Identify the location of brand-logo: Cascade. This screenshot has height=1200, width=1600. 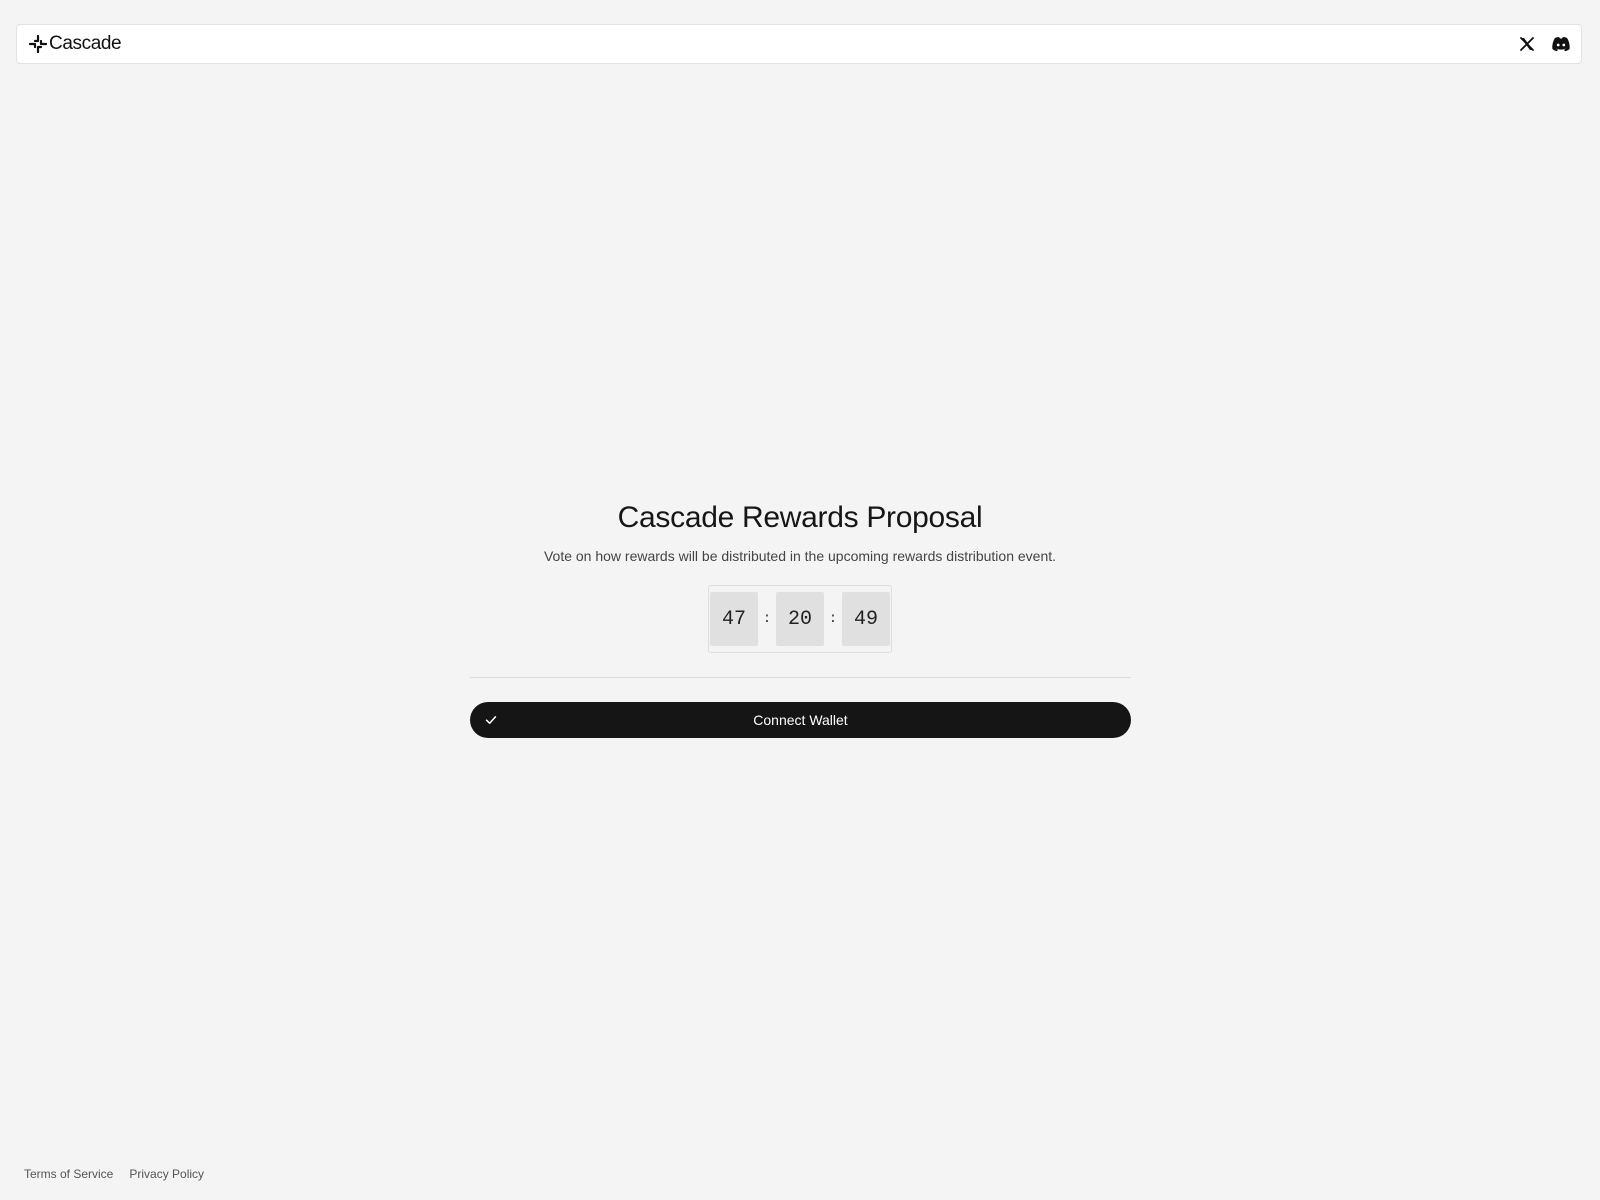
(75, 44).